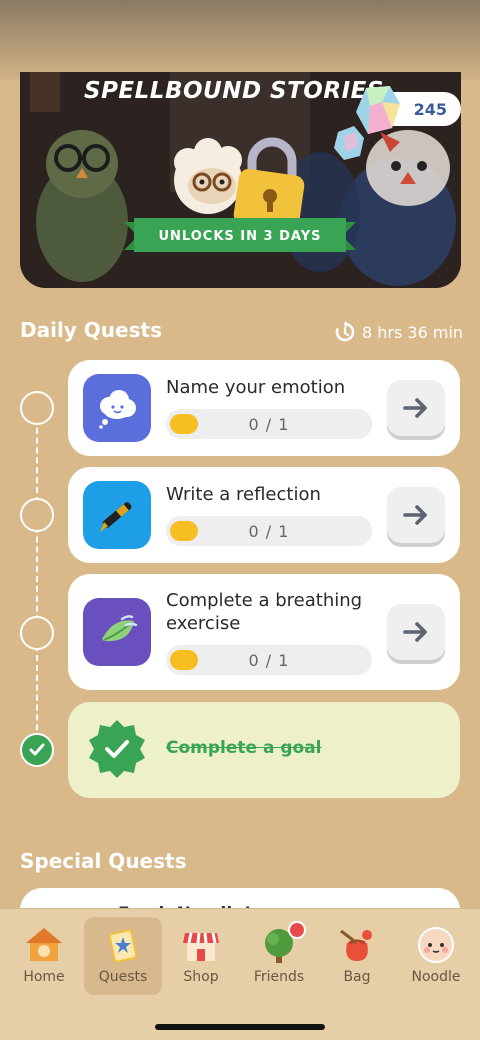 This screenshot has height=1040, width=480. I want to click on nav-quests: Quests, so click(123, 956).